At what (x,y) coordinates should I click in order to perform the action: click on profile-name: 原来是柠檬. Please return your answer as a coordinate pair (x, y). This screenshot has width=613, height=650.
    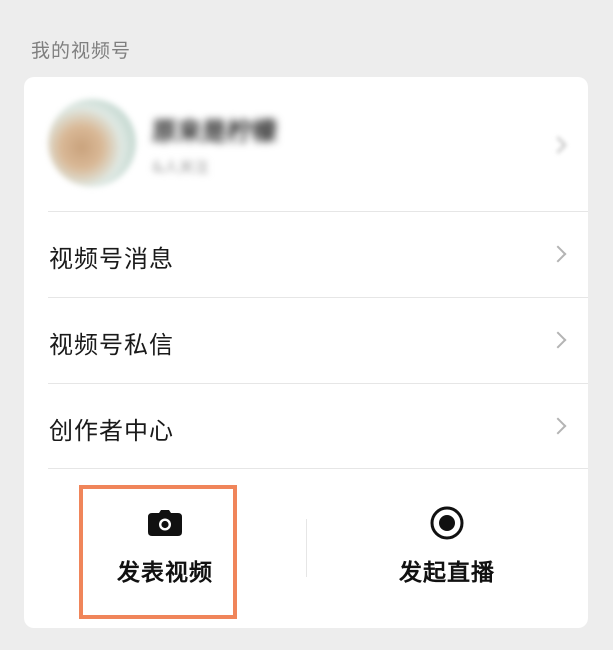
    Looking at the image, I should click on (215, 131).